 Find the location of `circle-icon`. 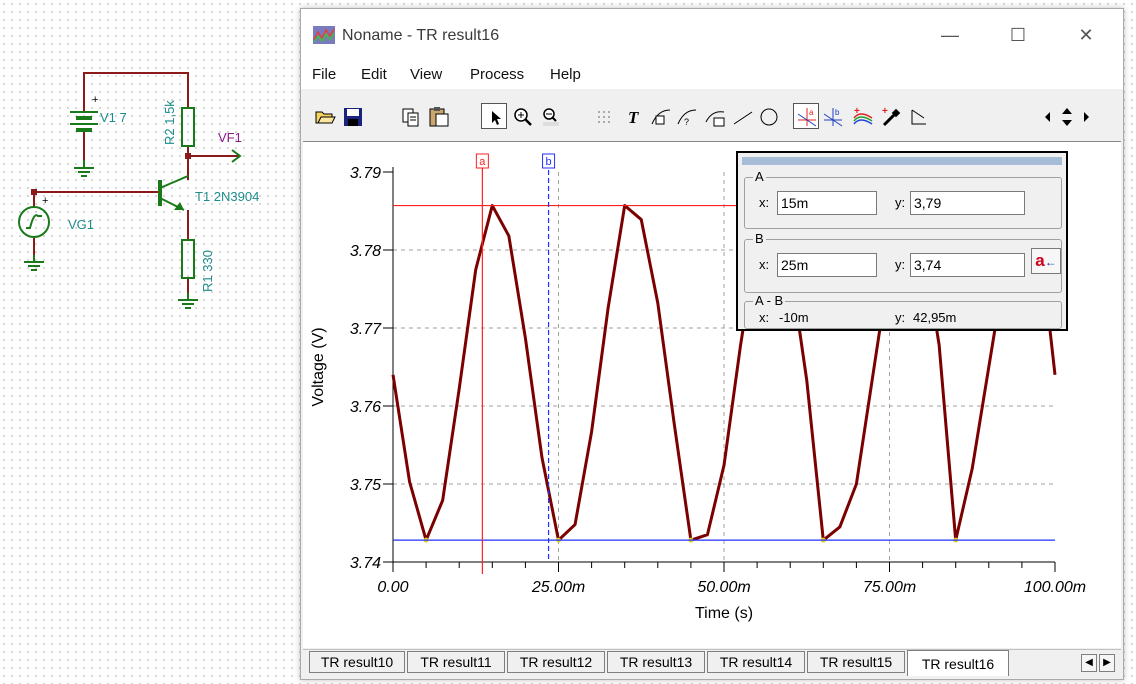

circle-icon is located at coordinates (769, 117).